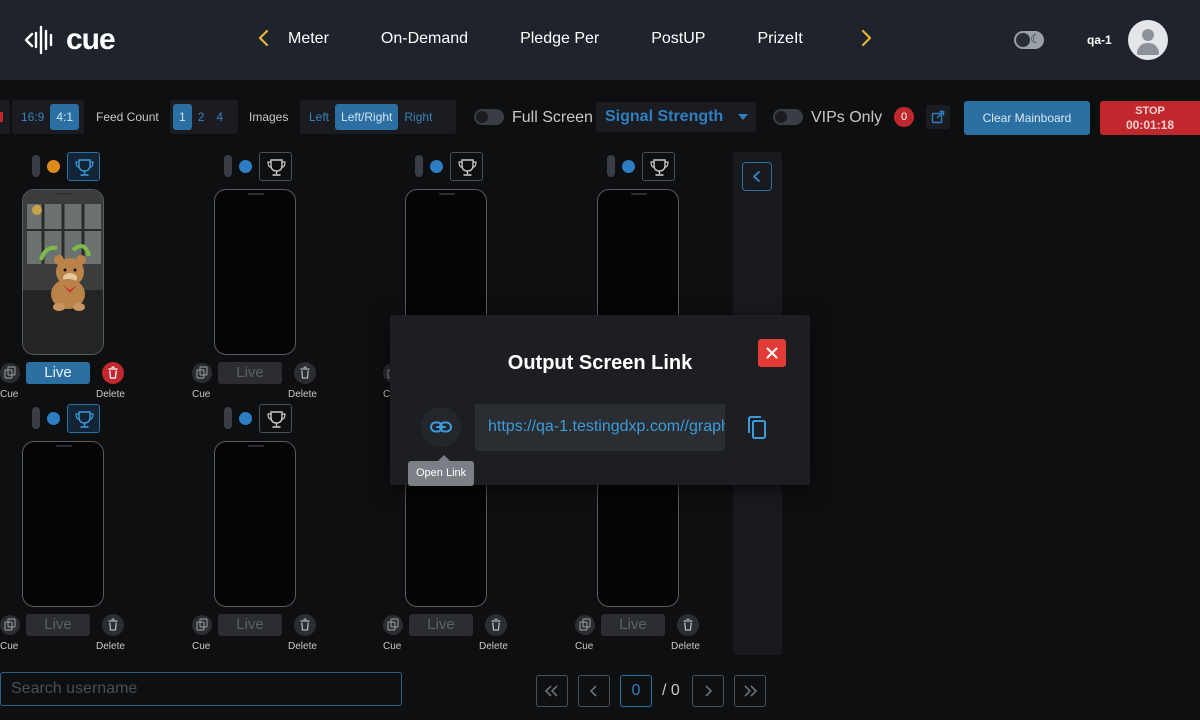 Image resolution: width=1200 pixels, height=720 pixels. Describe the element at coordinates (743, 117) in the screenshot. I see `caret-down-icon` at that location.